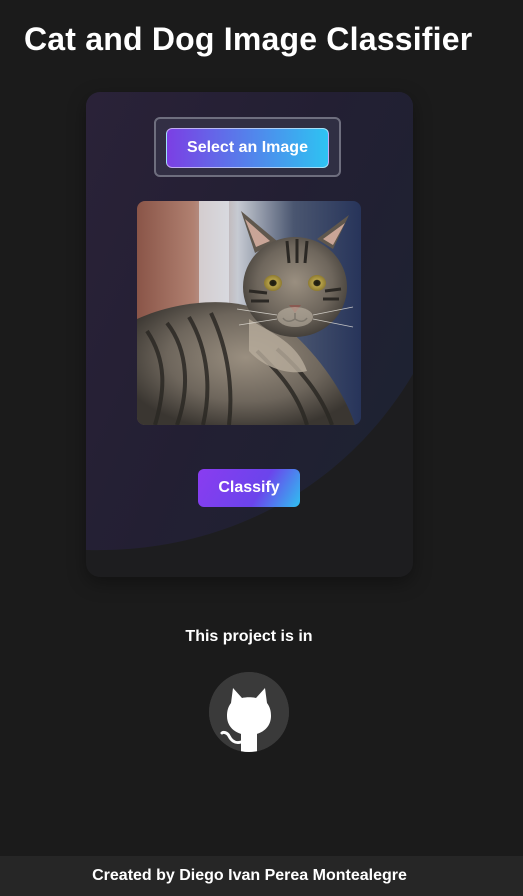 Image resolution: width=523 pixels, height=896 pixels. I want to click on footer: Created by Diego Ivan Perea Montealegre, so click(261, 876).